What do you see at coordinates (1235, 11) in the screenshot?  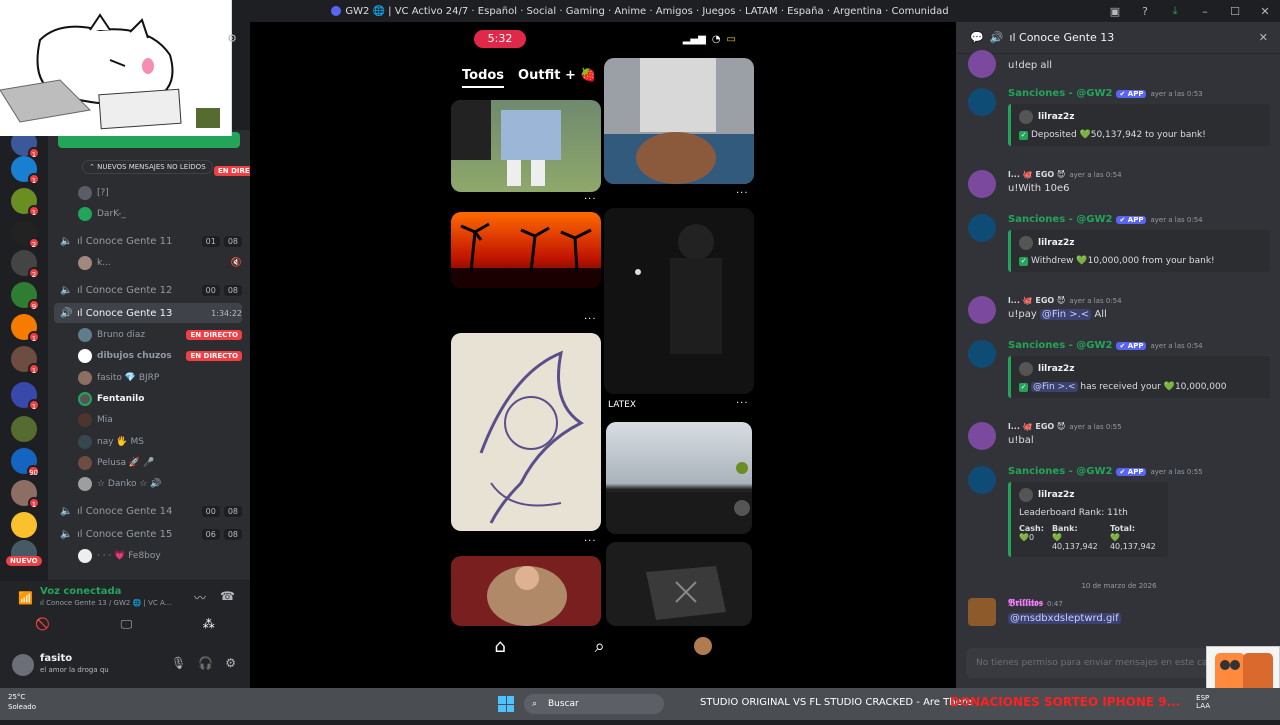 I see `maximize-button: ☐` at bounding box center [1235, 11].